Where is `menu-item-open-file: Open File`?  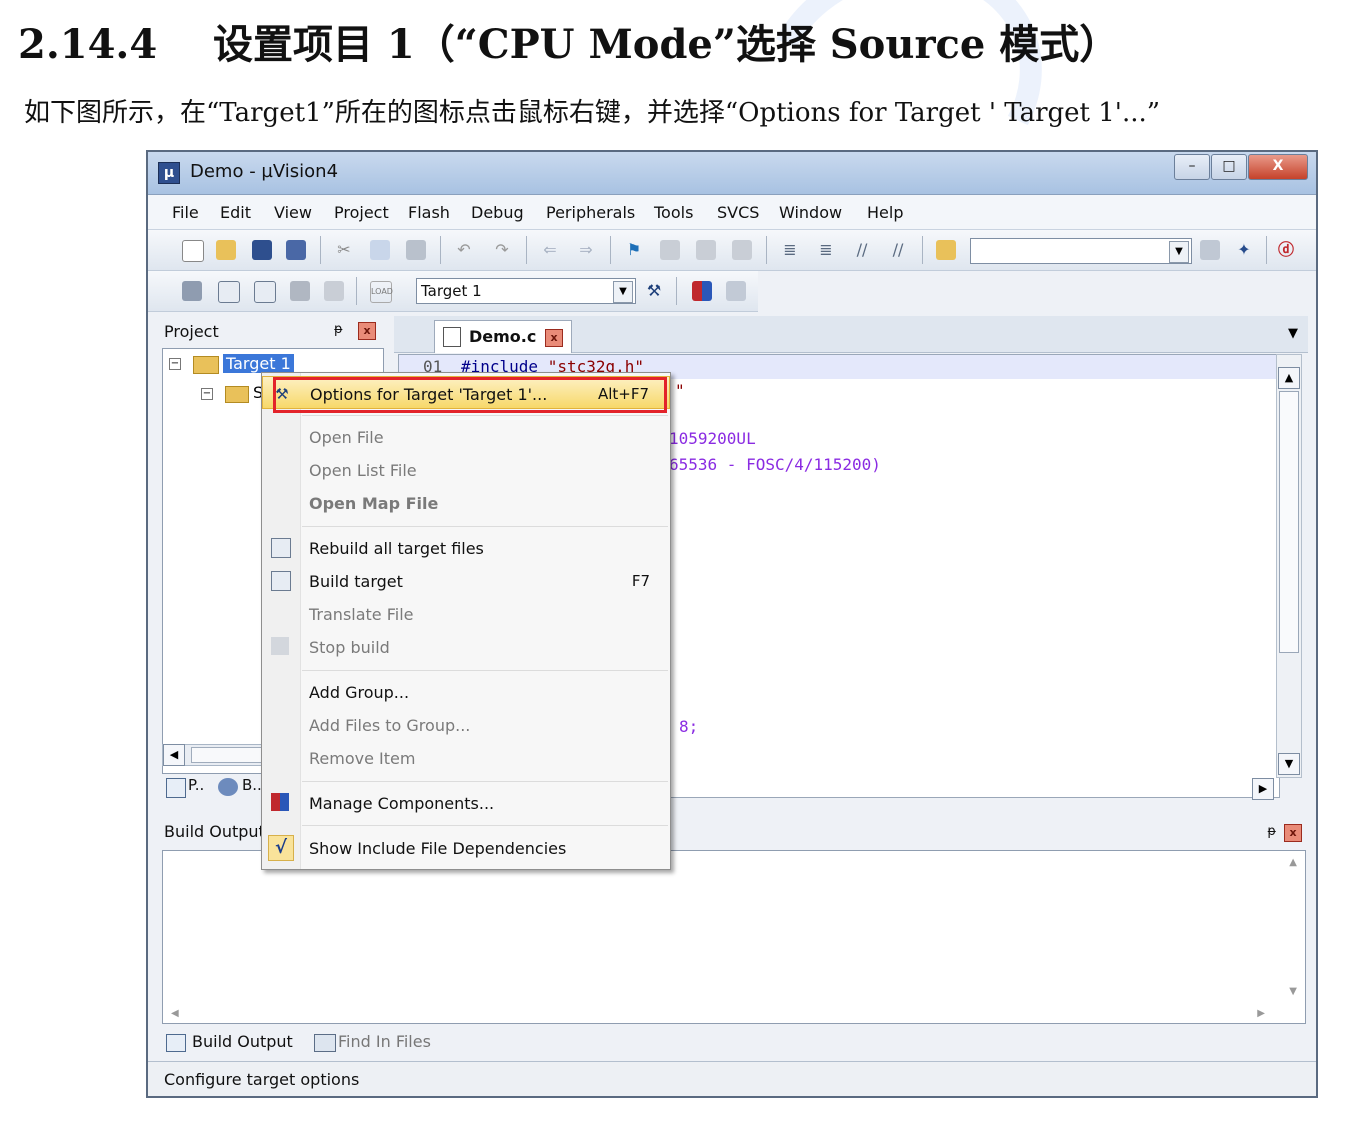 menu-item-open-file: Open File is located at coordinates (466, 436).